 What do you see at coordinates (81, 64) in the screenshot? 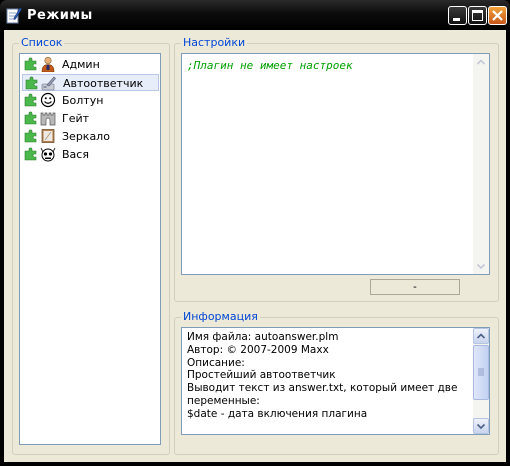
I see `list-item-label: Админ` at bounding box center [81, 64].